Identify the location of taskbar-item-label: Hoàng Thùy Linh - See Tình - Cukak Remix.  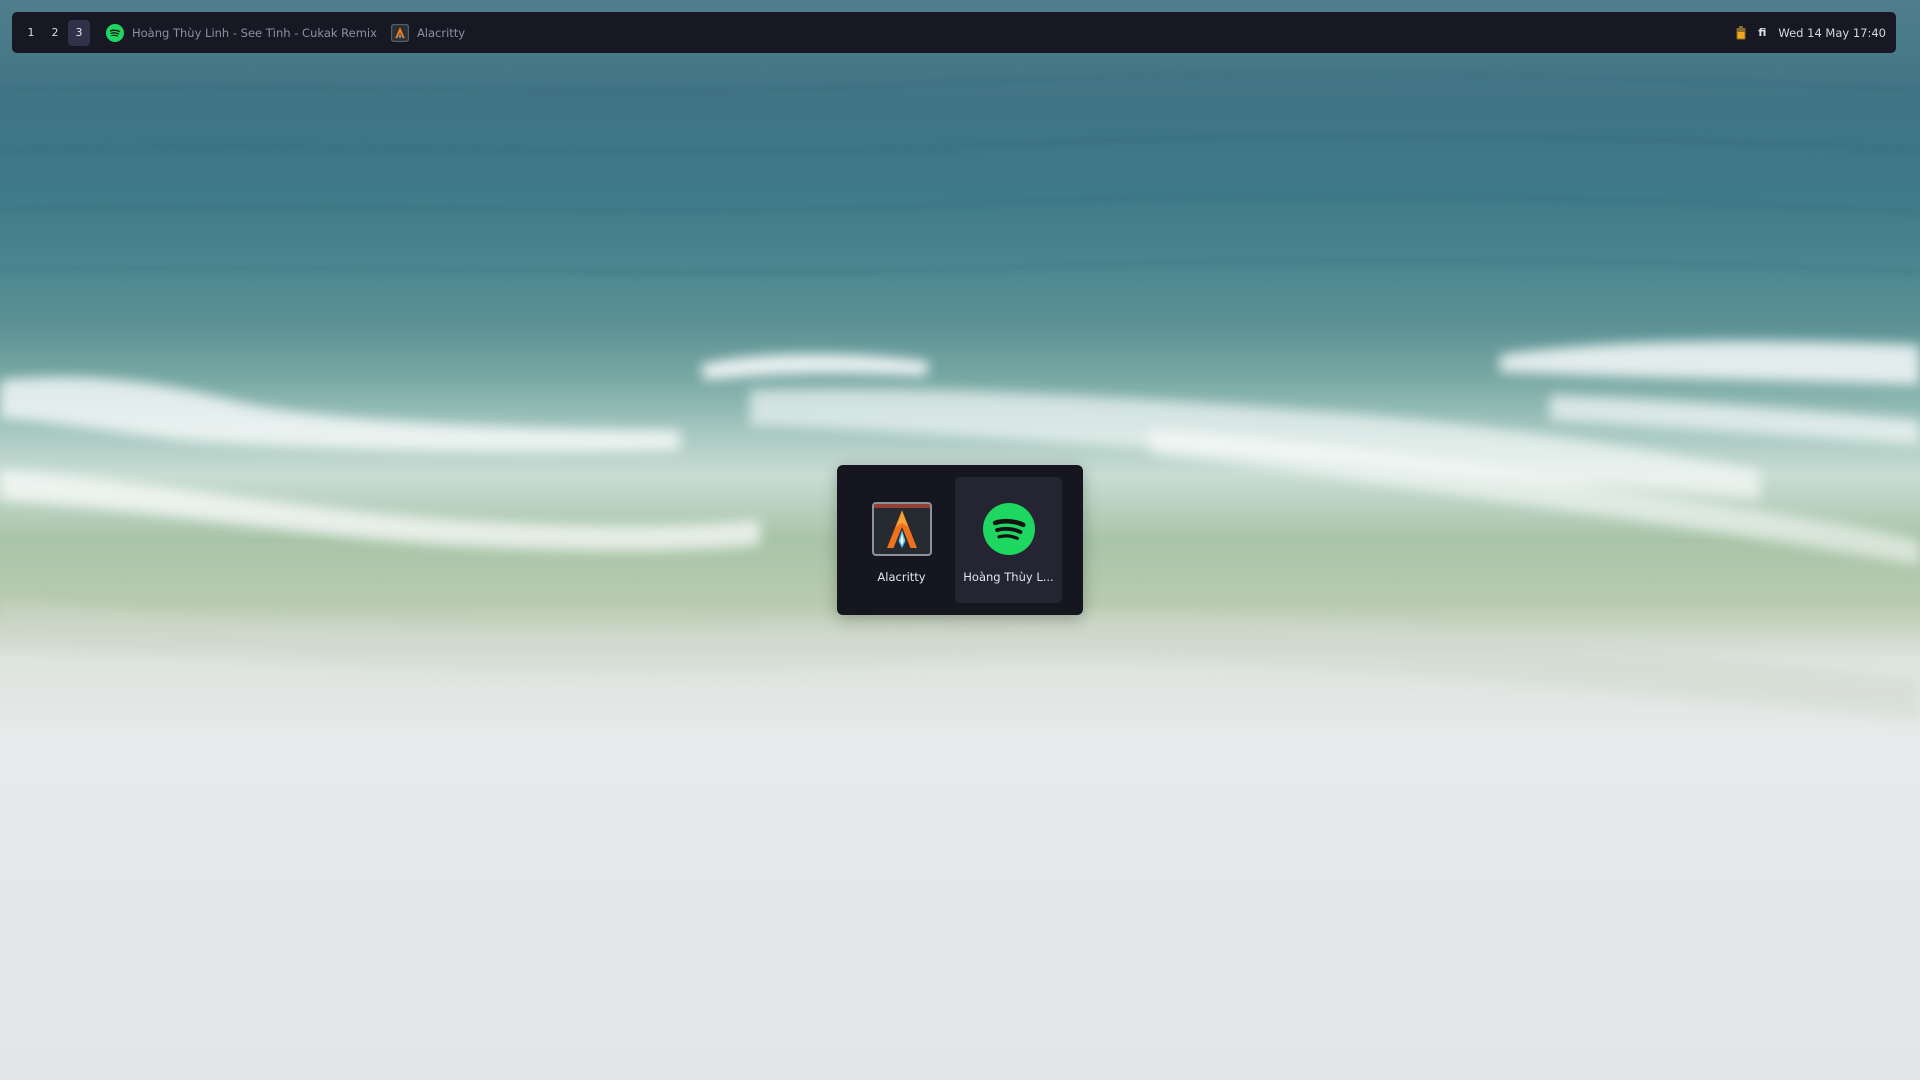
(254, 32).